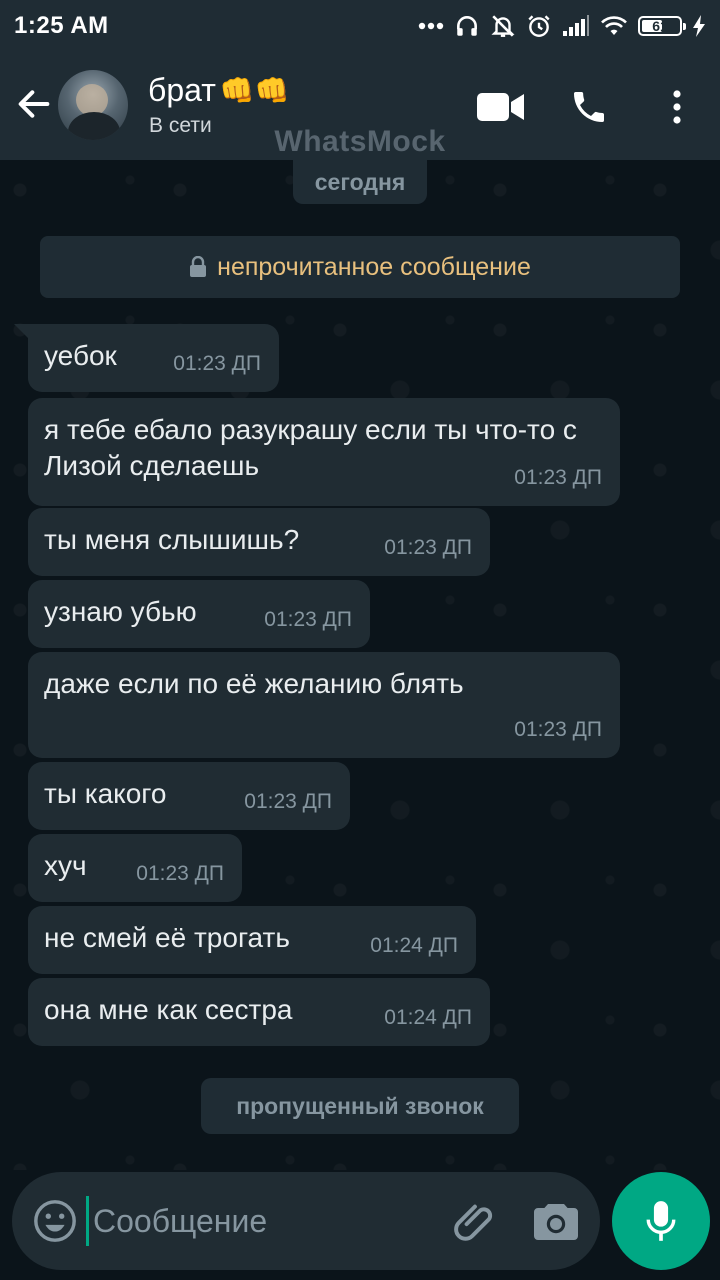  I want to click on contact-name: брат 👊👊, so click(219, 90).